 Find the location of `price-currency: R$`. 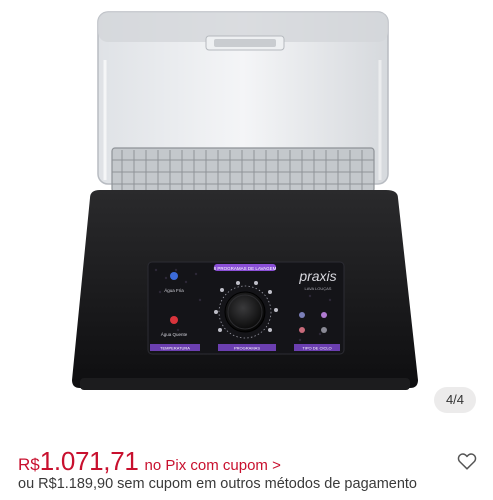

price-currency: R$ is located at coordinates (29, 464).